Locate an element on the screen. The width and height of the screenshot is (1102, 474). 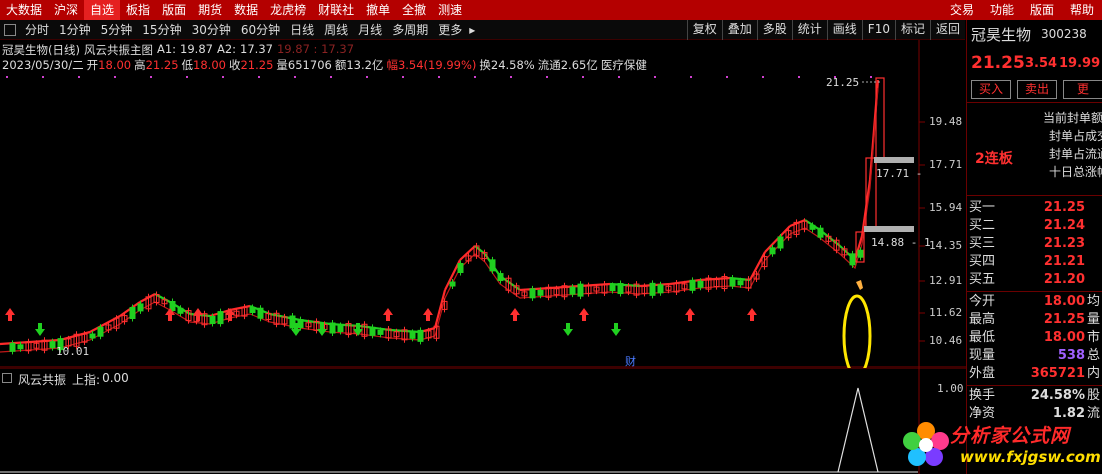
level-1-label: 17.71 - is located at coordinates (899, 173).